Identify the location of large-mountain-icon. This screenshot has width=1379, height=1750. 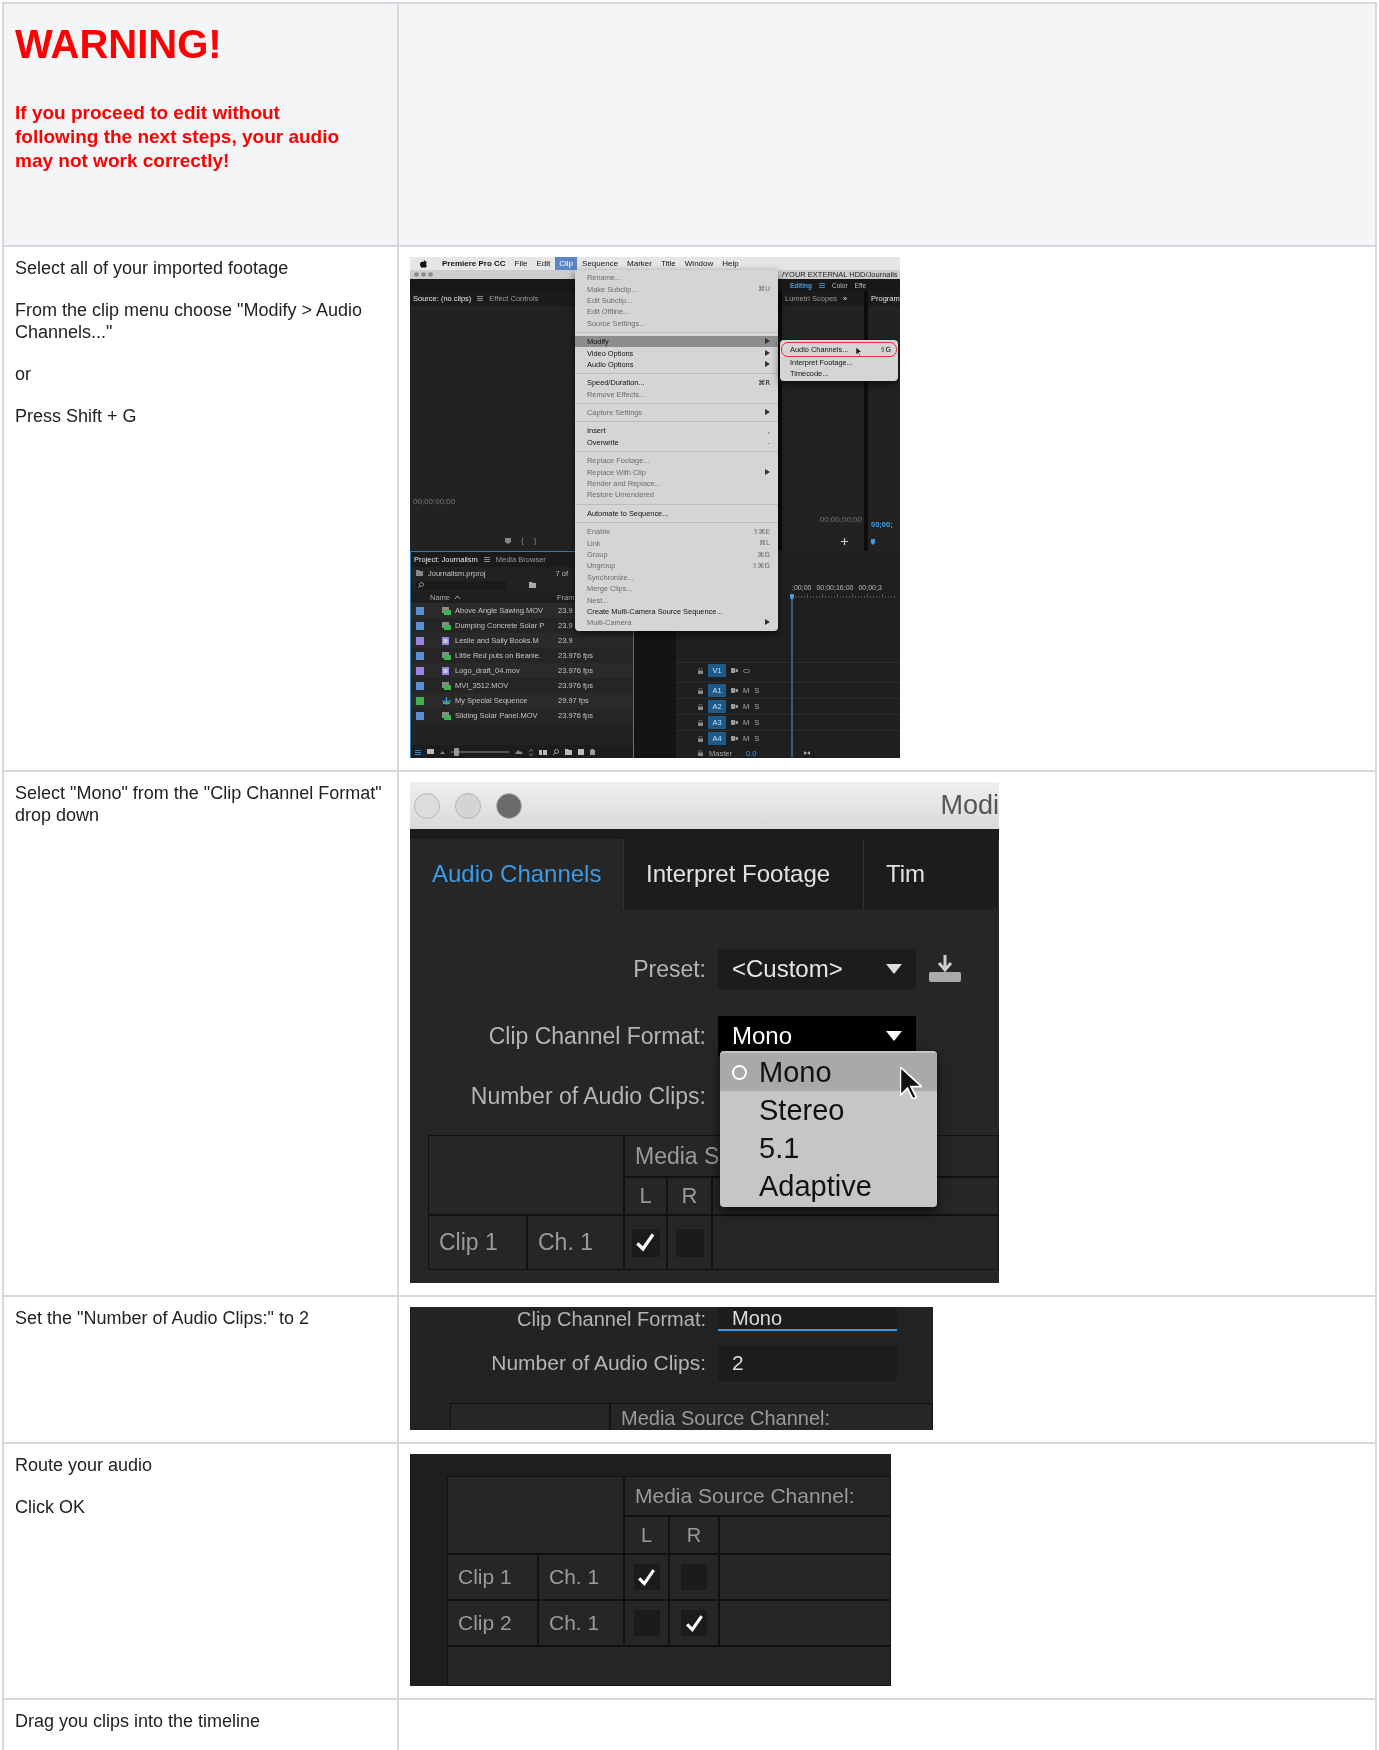
(519, 752).